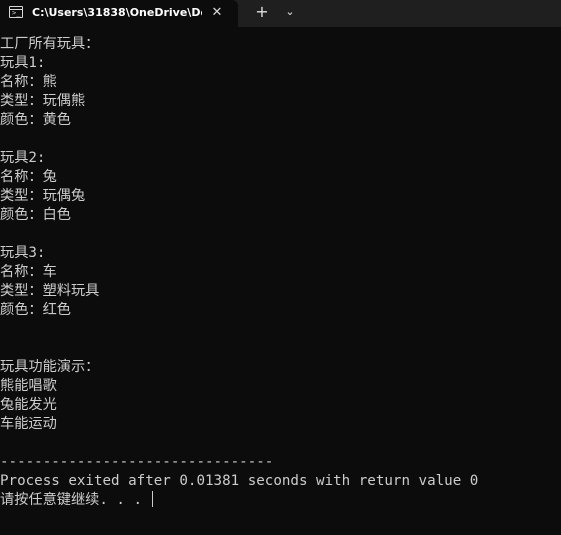 Image resolution: width=561 pixels, height=535 pixels. Describe the element at coordinates (23, 63) in the screenshot. I see `output-line: 玩具1:` at that location.